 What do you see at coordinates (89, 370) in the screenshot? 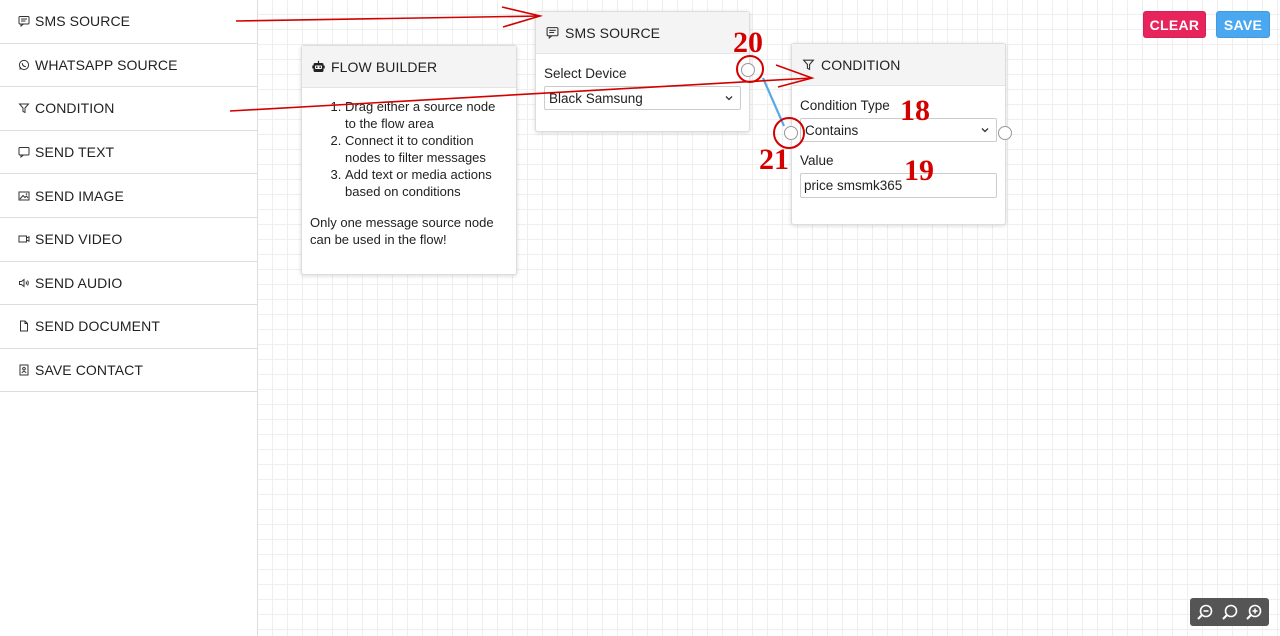
I see `sidebar-item-label: SAVE CONTACT` at bounding box center [89, 370].